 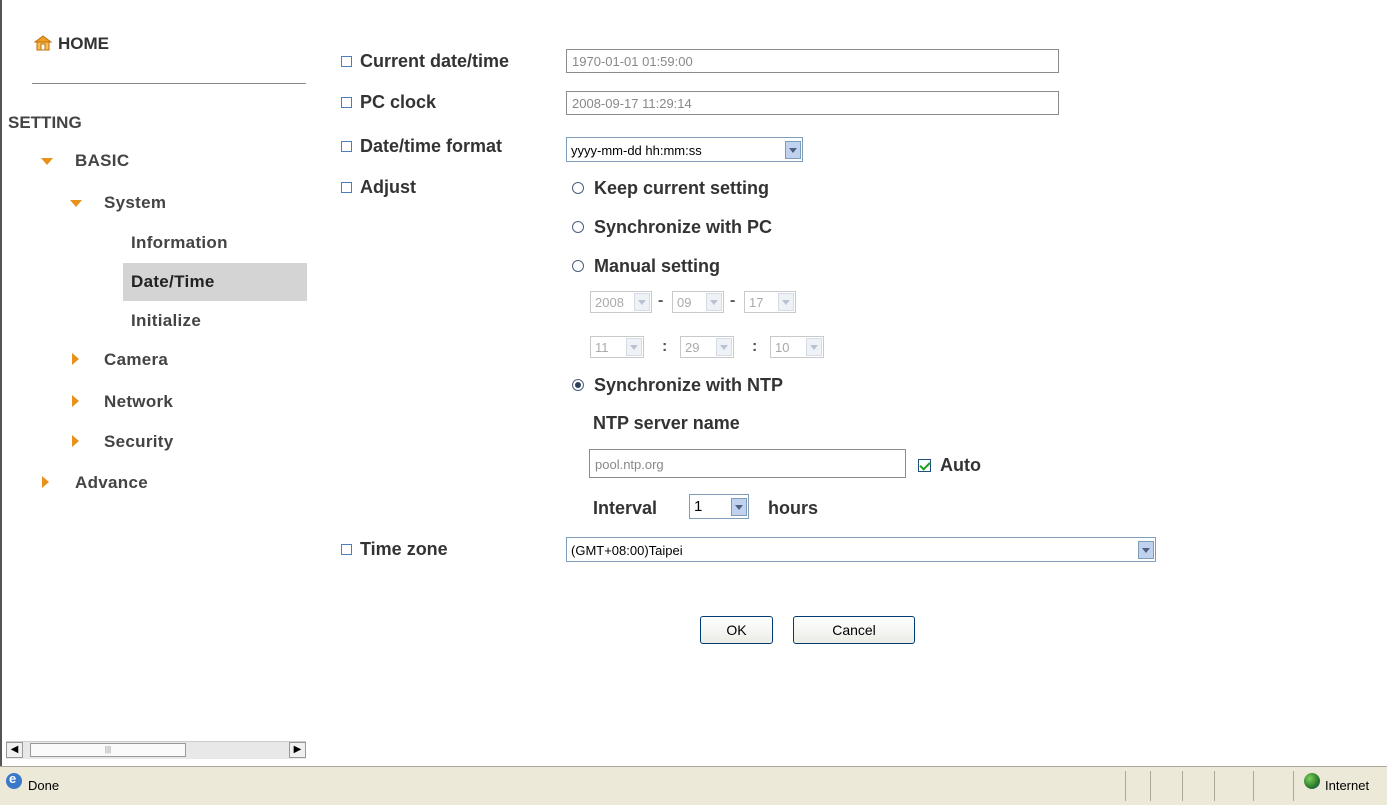 I want to click on scroll-thumb: |||, so click(x=108, y=750).